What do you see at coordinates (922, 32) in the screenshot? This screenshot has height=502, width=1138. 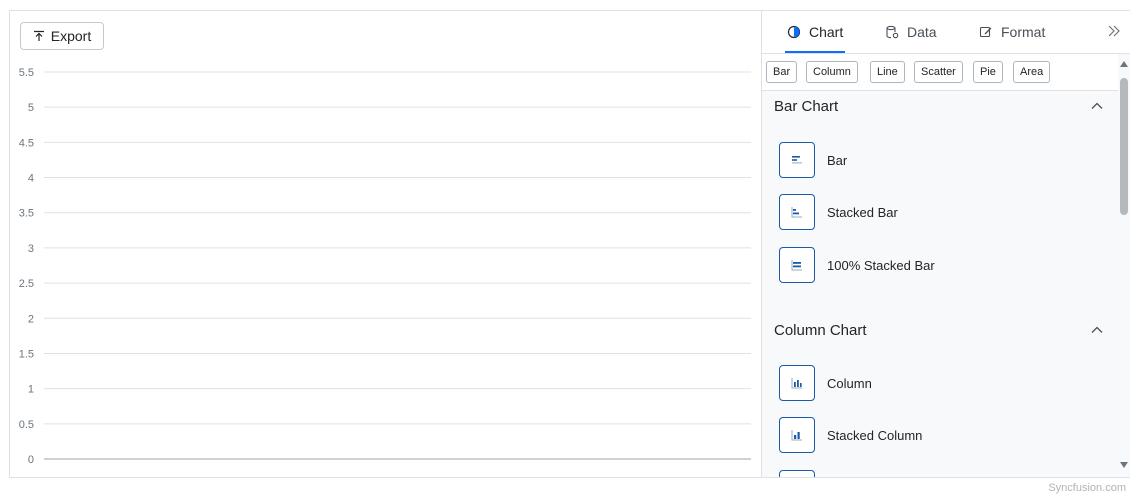 I see `tab-data-label: Data` at bounding box center [922, 32].